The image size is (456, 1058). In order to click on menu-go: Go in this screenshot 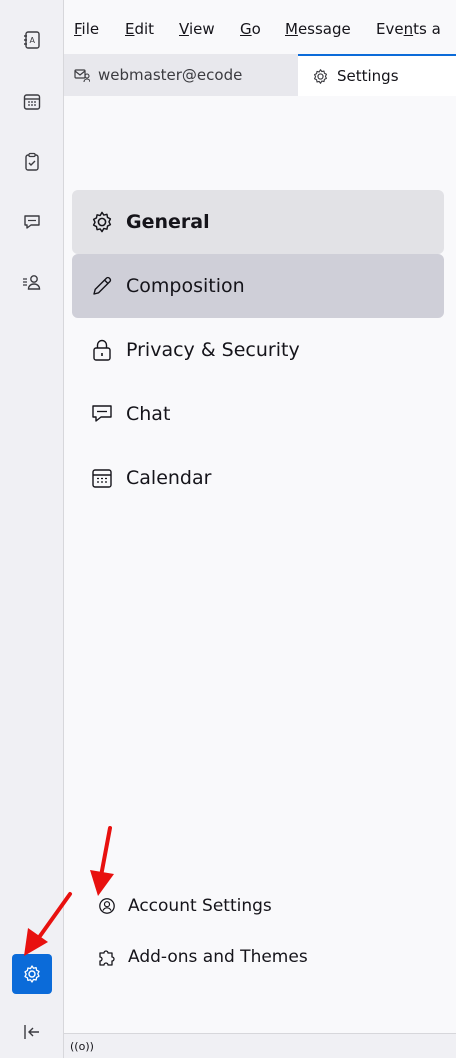, I will do `click(250, 29)`.